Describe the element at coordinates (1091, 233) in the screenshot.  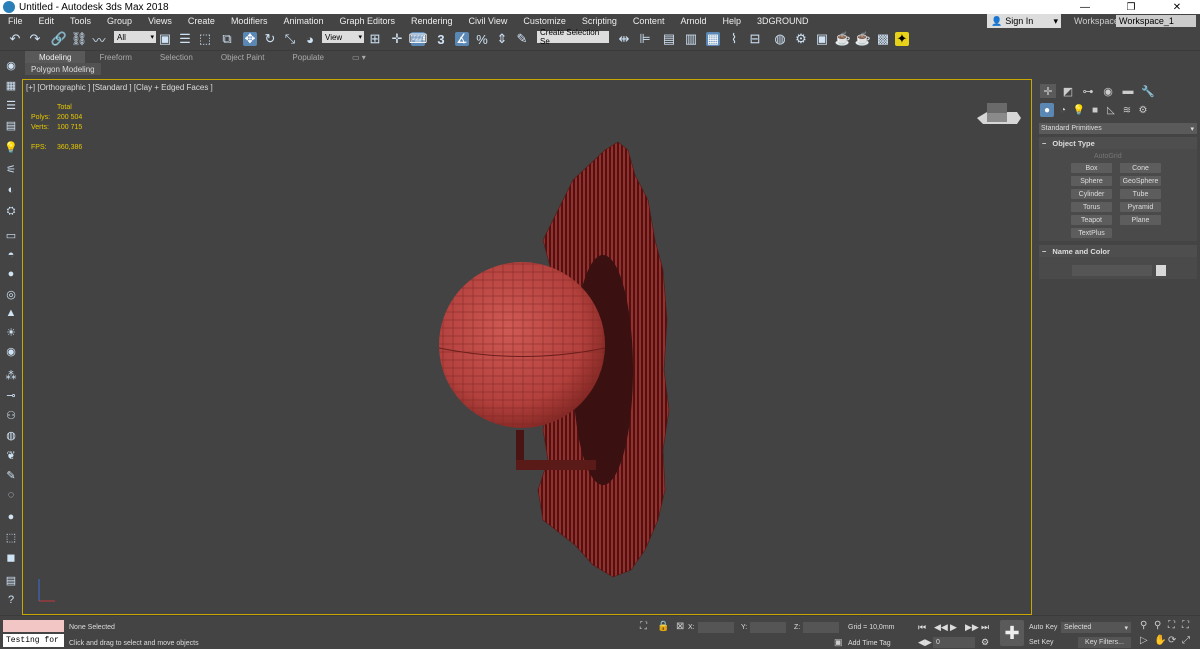
I see `textplus-button: TextPlus` at that location.